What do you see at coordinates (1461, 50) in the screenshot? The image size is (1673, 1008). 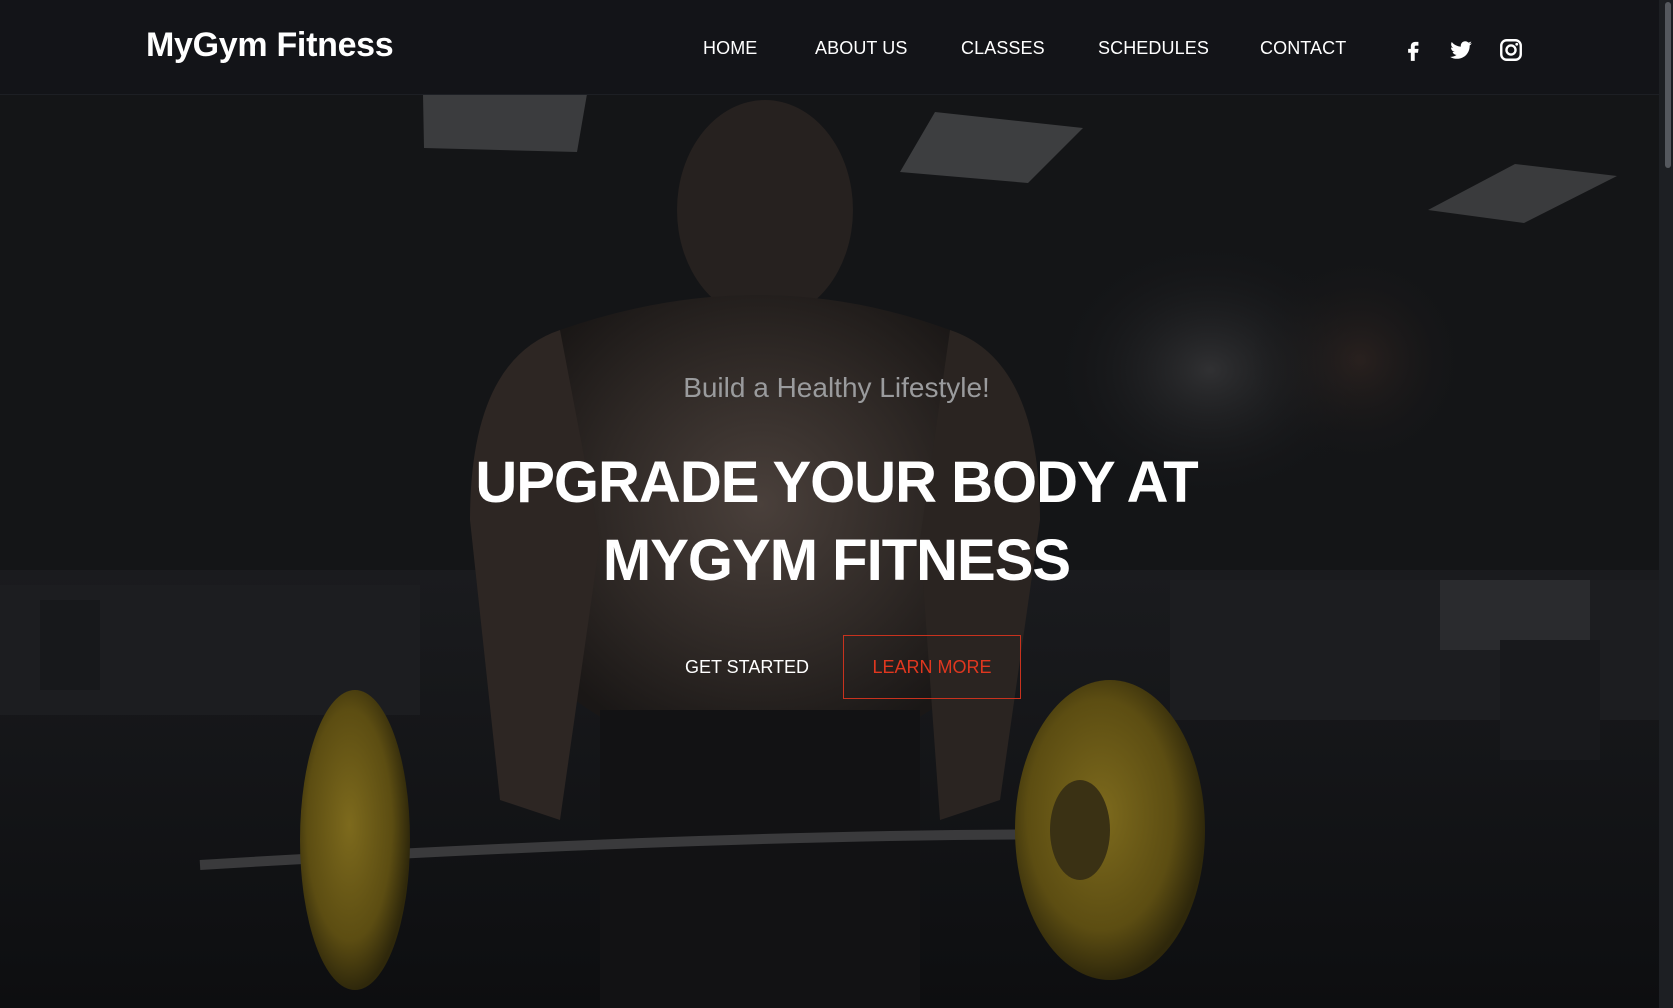 I see `twitter-icon` at bounding box center [1461, 50].